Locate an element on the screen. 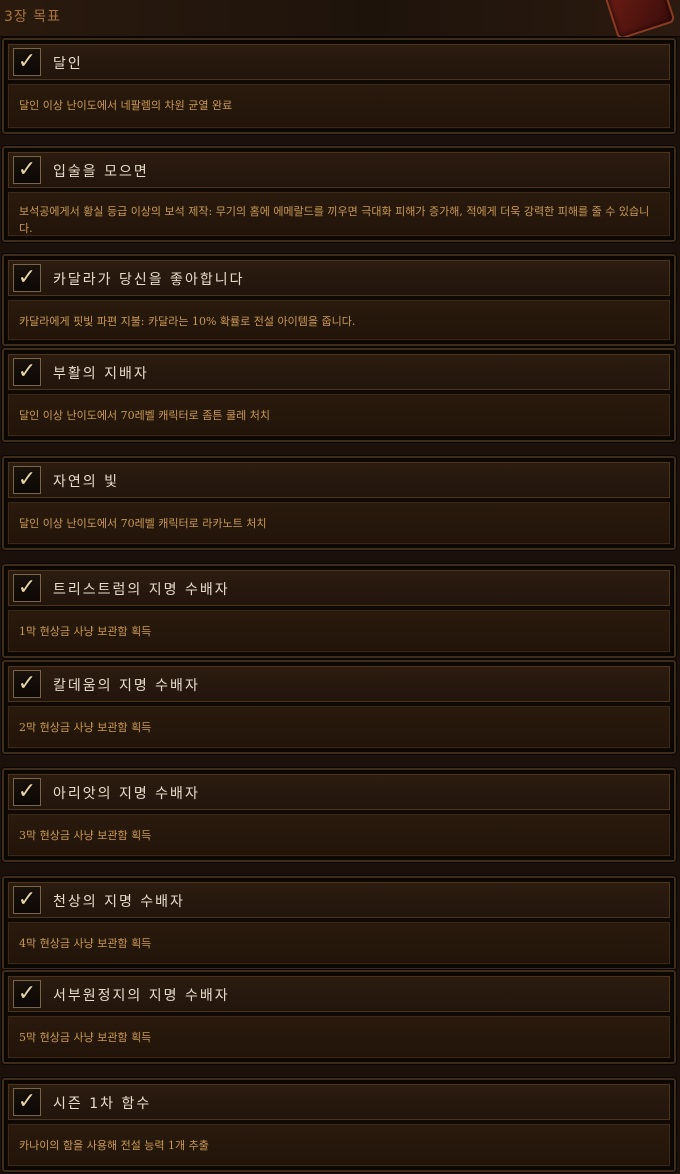 The height and width of the screenshot is (1174, 680). objective-description: 달인 이상 난이도에서 네팔렘의 차원 균열 완료 is located at coordinates (126, 105).